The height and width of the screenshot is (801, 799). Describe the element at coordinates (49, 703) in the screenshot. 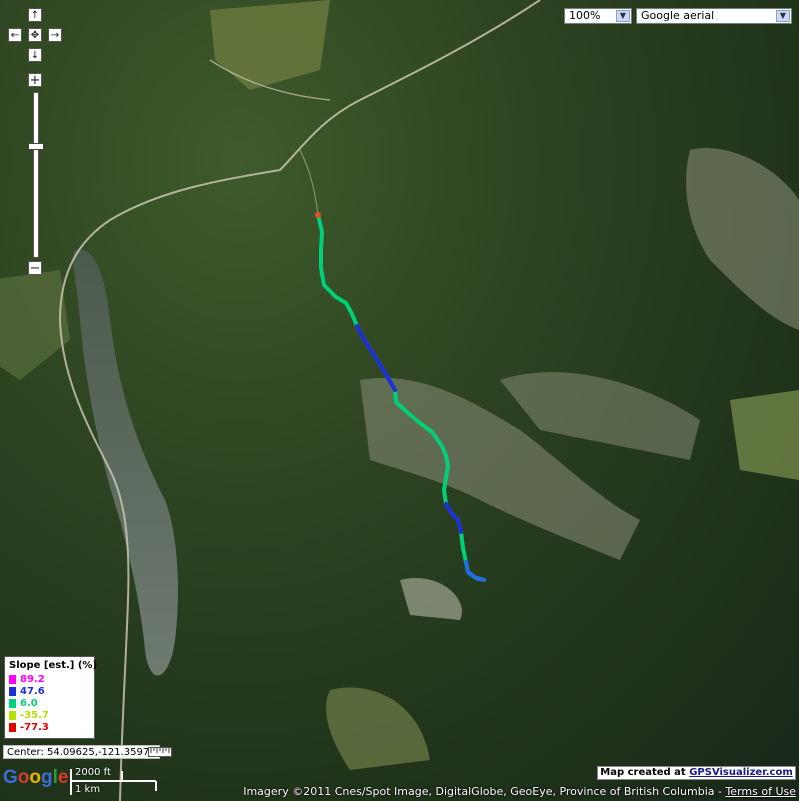

I see `legend-item: 6.0` at that location.